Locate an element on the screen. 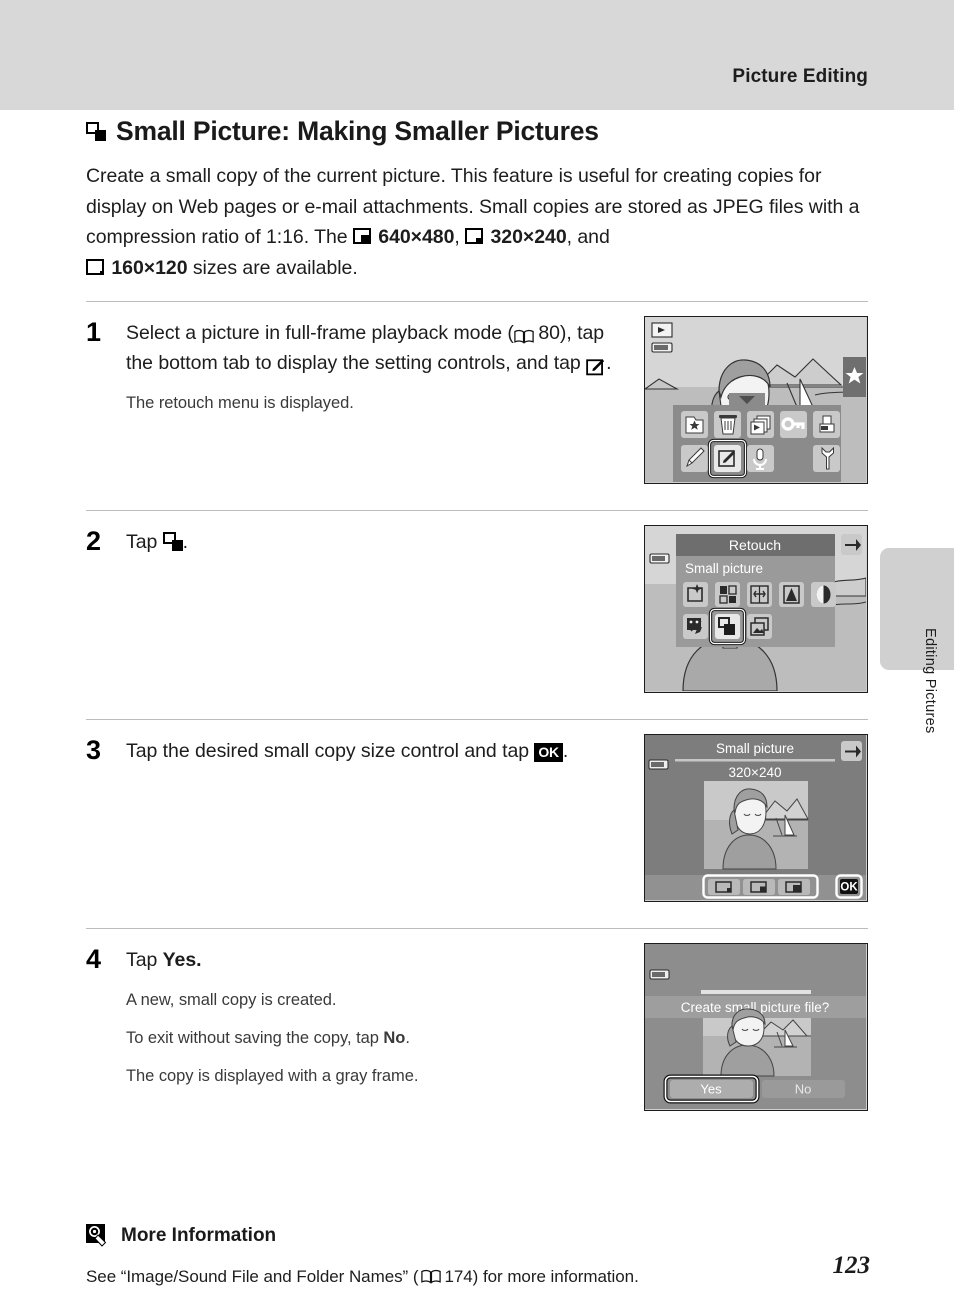 The image size is (954, 1314). intro-sep-2: , and is located at coordinates (588, 237).